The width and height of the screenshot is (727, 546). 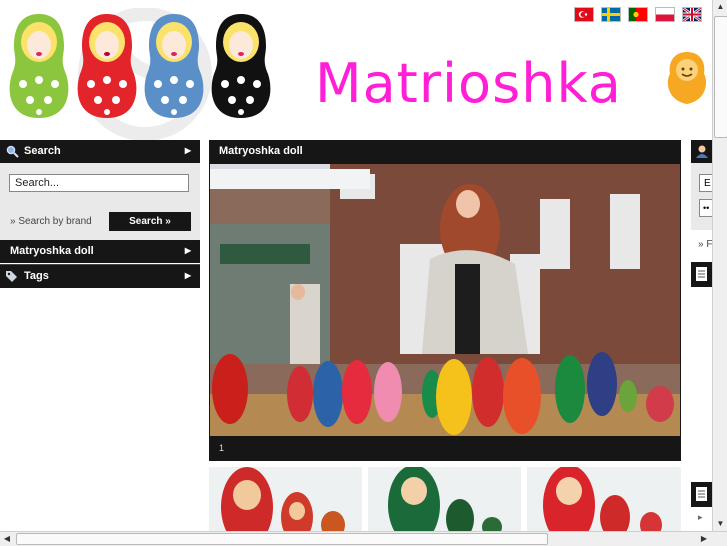 I want to click on doll-black-image, so click(x=241, y=66).